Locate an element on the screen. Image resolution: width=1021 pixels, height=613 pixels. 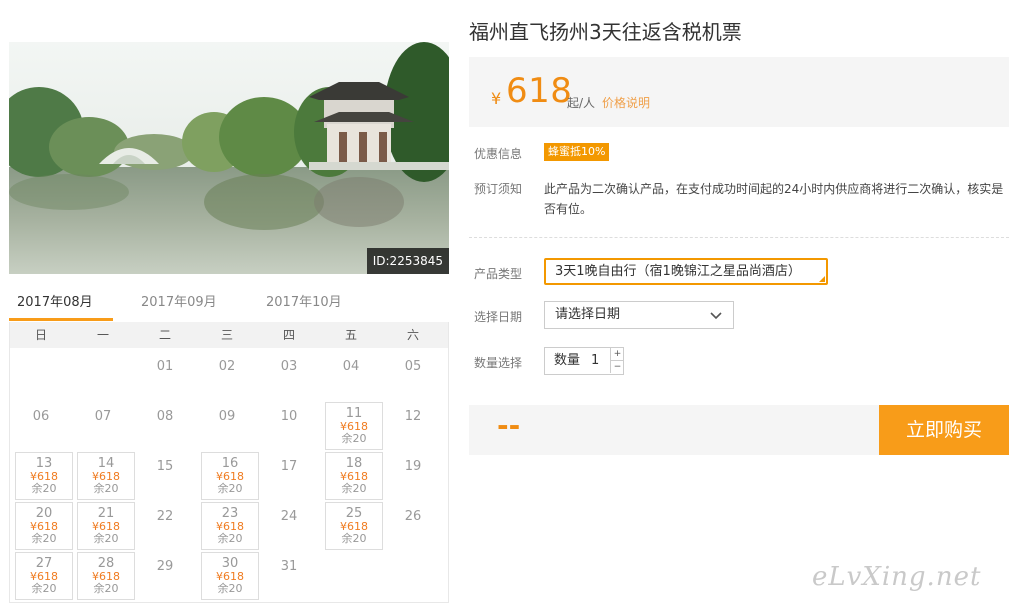
calendar-day-available: 16 ¥618 余20 is located at coordinates (230, 476).